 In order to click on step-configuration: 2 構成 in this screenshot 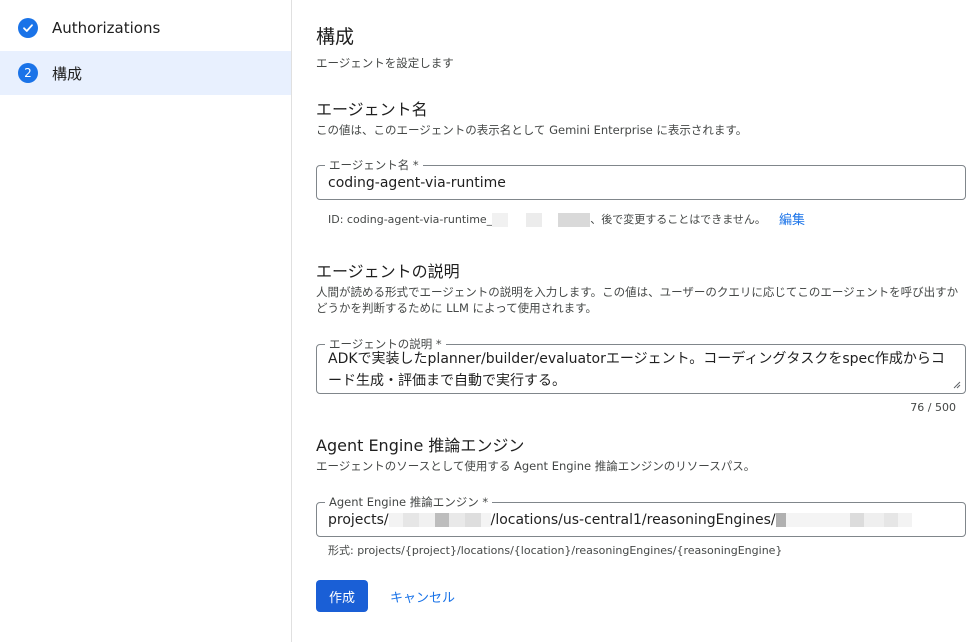, I will do `click(145, 73)`.